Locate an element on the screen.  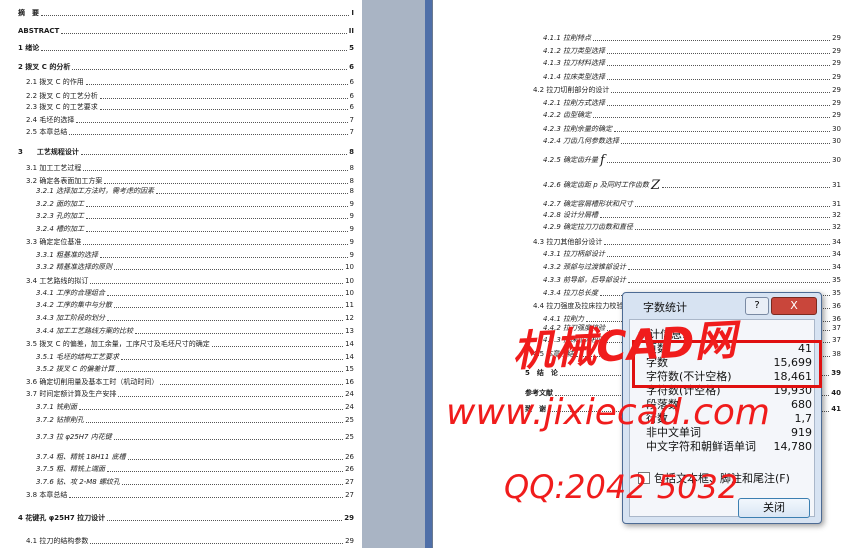
toc-entry: 3.2.3 孔的加工 9 is located at coordinates (186, 216).